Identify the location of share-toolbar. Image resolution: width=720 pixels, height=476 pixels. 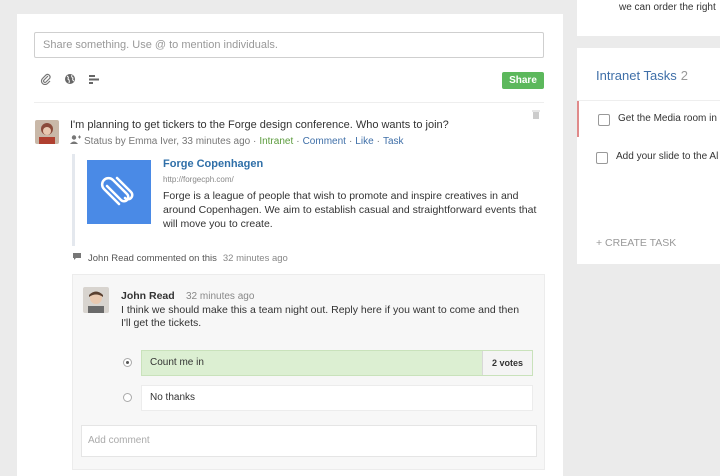
(70, 79).